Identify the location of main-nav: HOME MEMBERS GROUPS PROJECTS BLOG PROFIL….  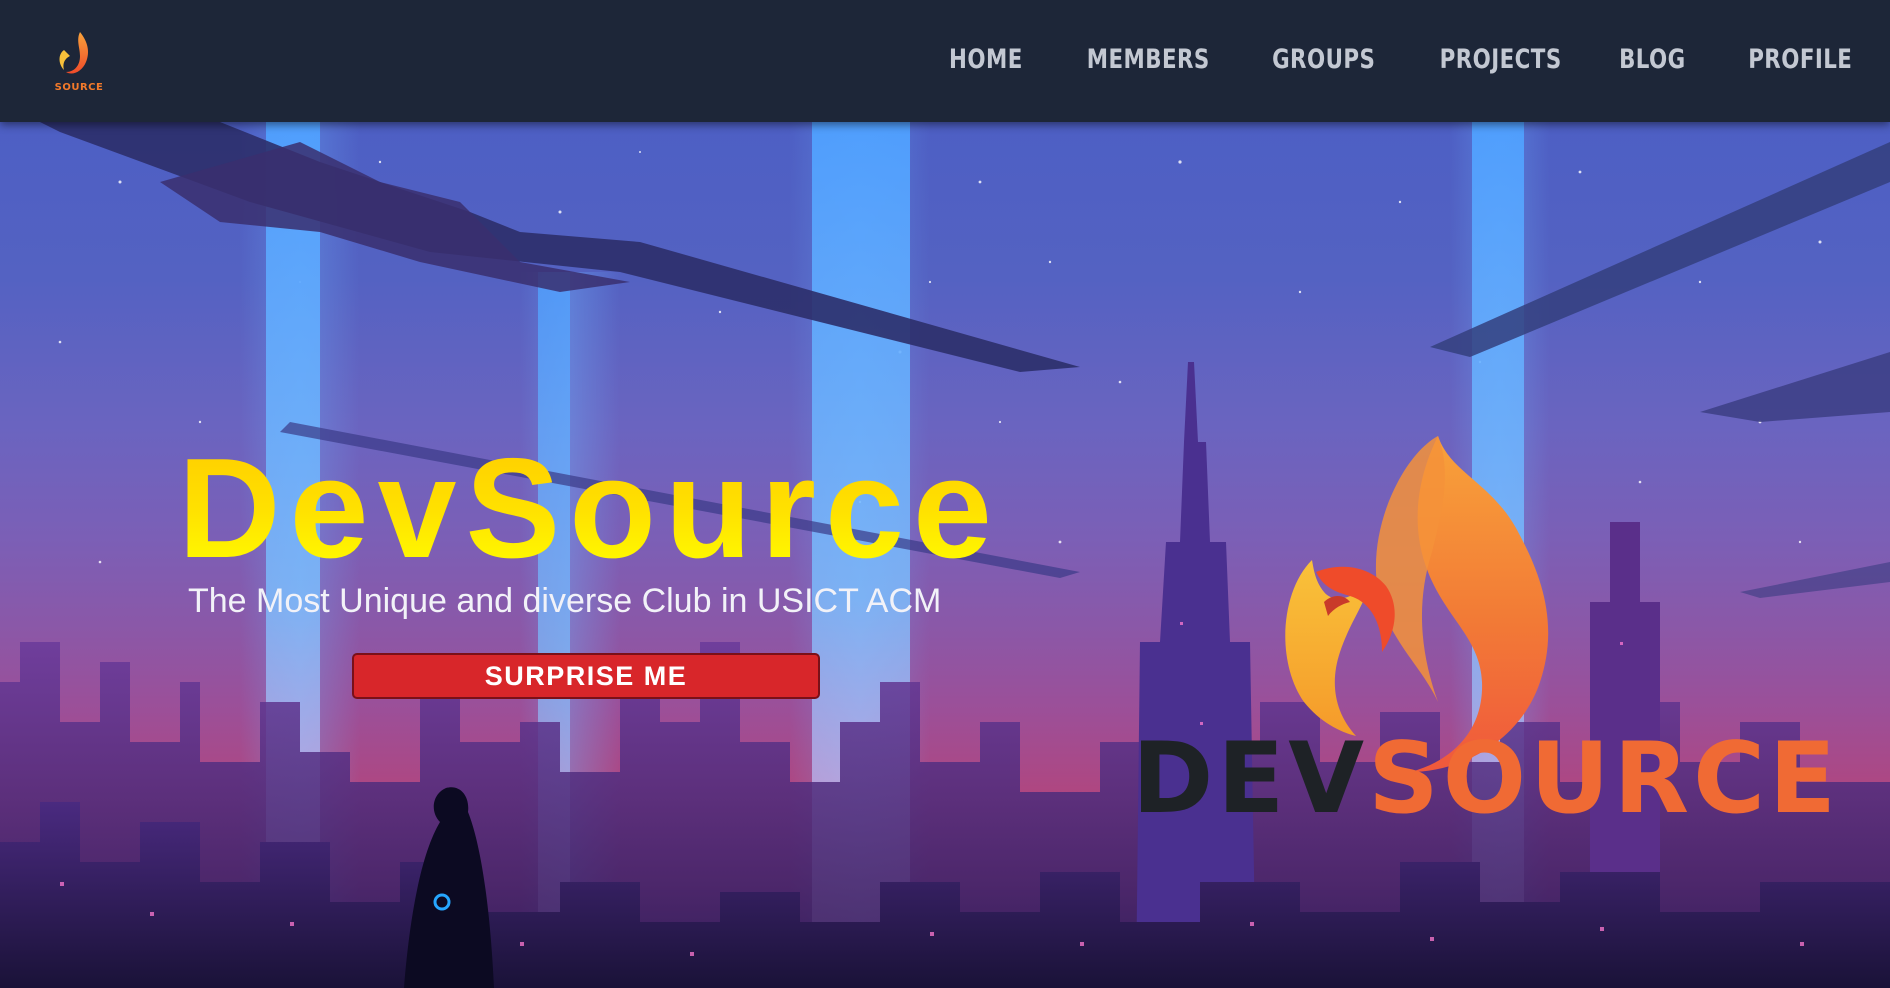
(1371, 59).